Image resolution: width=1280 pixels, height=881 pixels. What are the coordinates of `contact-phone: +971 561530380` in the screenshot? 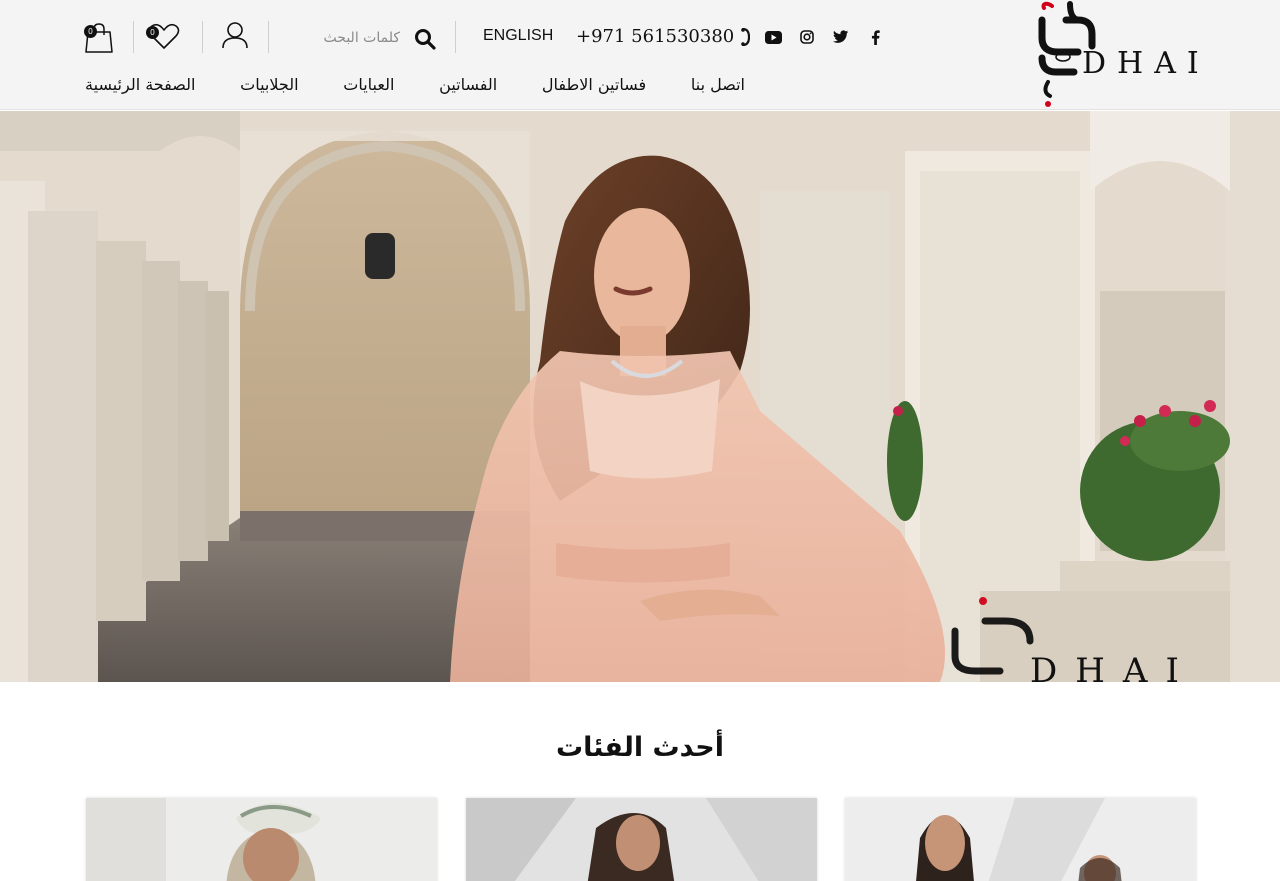 It's located at (663, 36).